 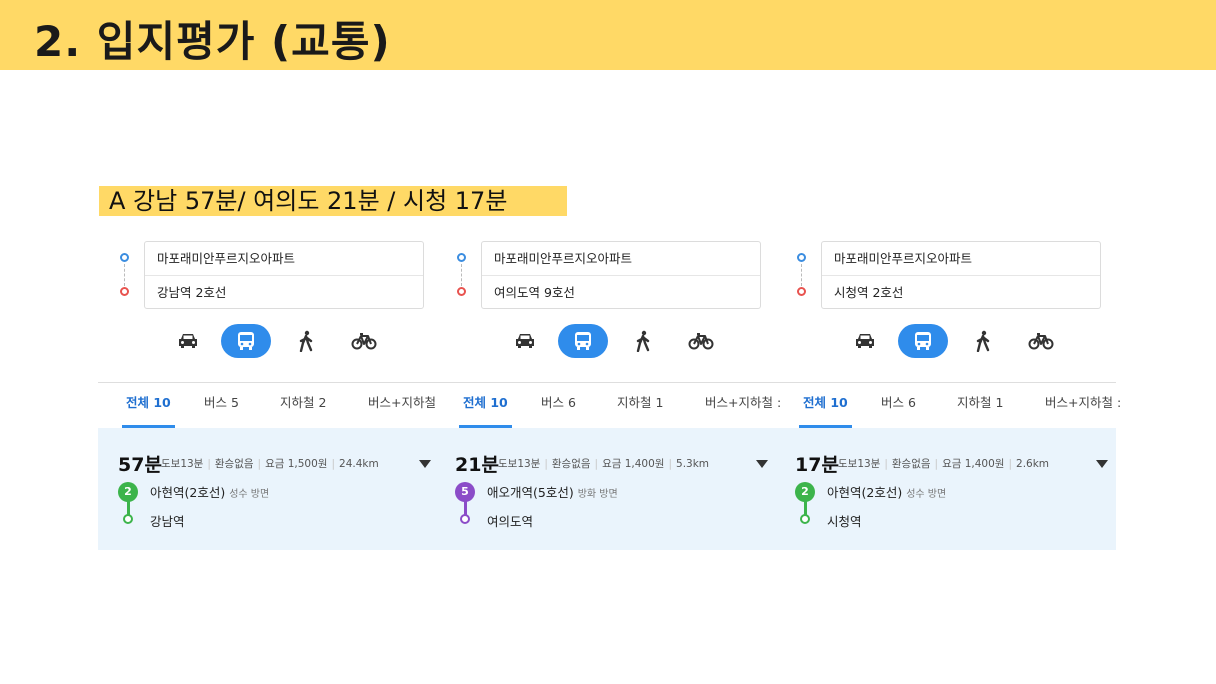 I want to click on travel-time: 57분, so click(x=140, y=465).